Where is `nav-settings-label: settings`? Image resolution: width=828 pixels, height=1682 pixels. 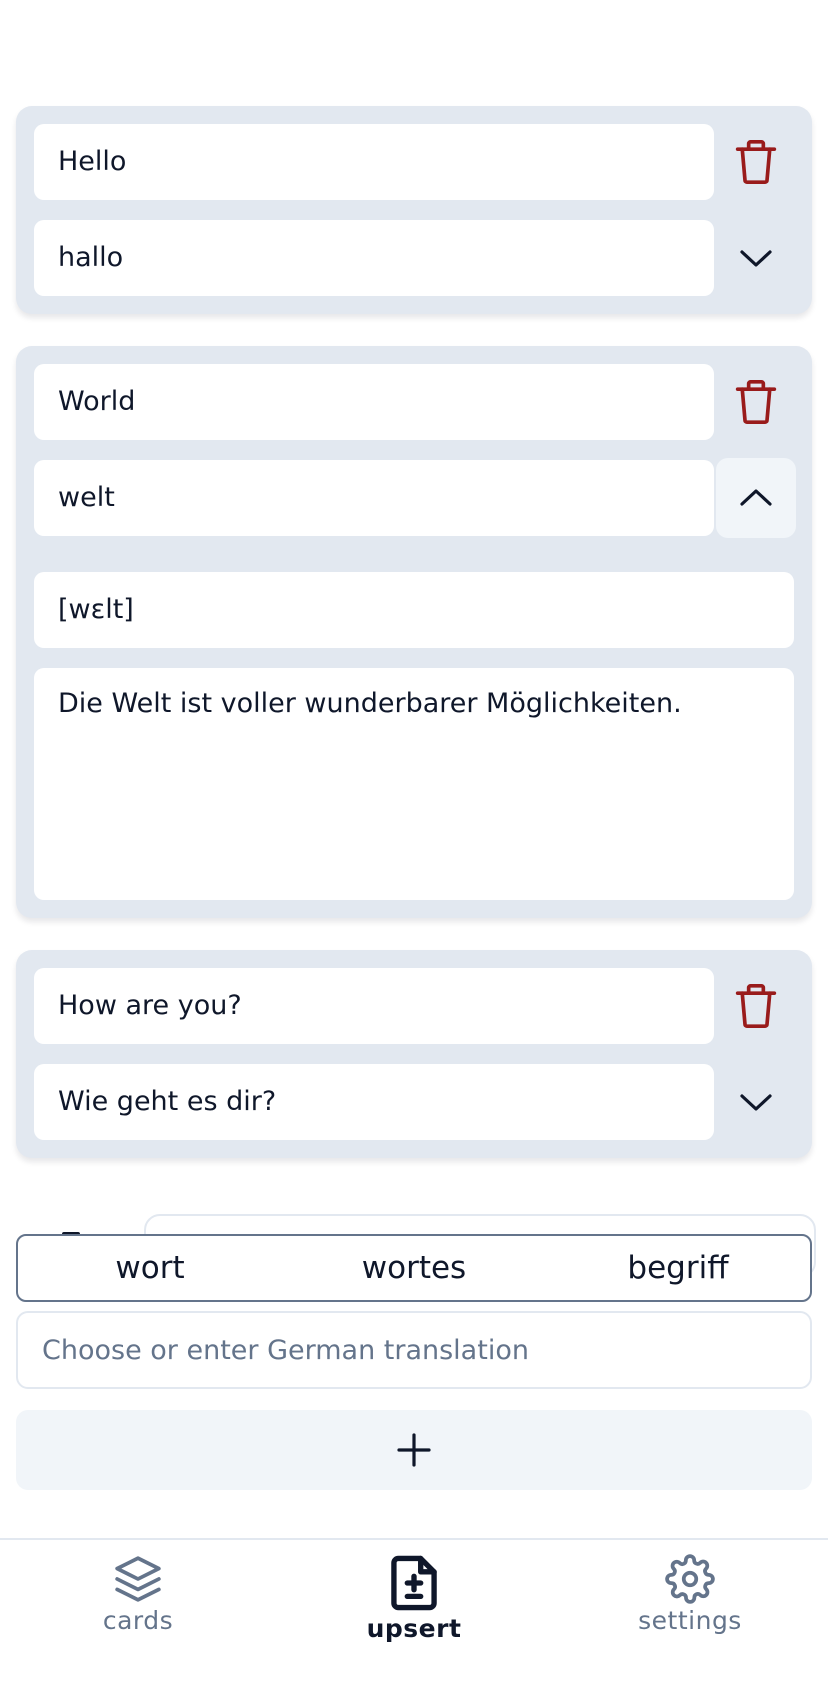 nav-settings-label: settings is located at coordinates (690, 1620).